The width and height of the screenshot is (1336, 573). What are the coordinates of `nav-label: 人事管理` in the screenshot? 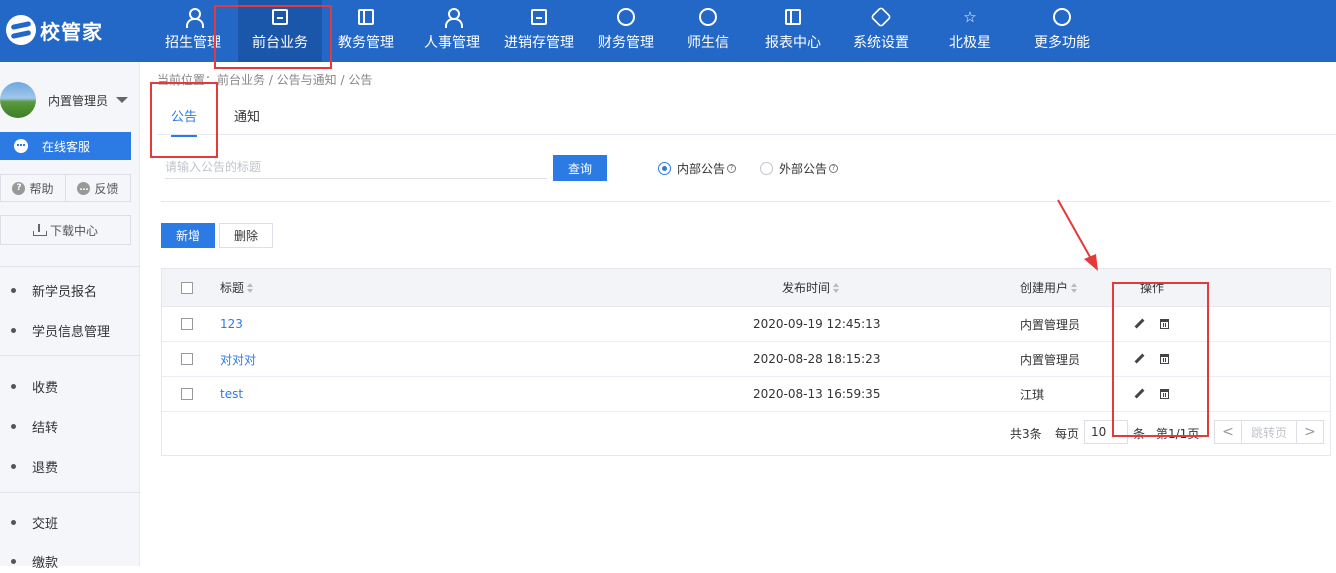 It's located at (452, 43).